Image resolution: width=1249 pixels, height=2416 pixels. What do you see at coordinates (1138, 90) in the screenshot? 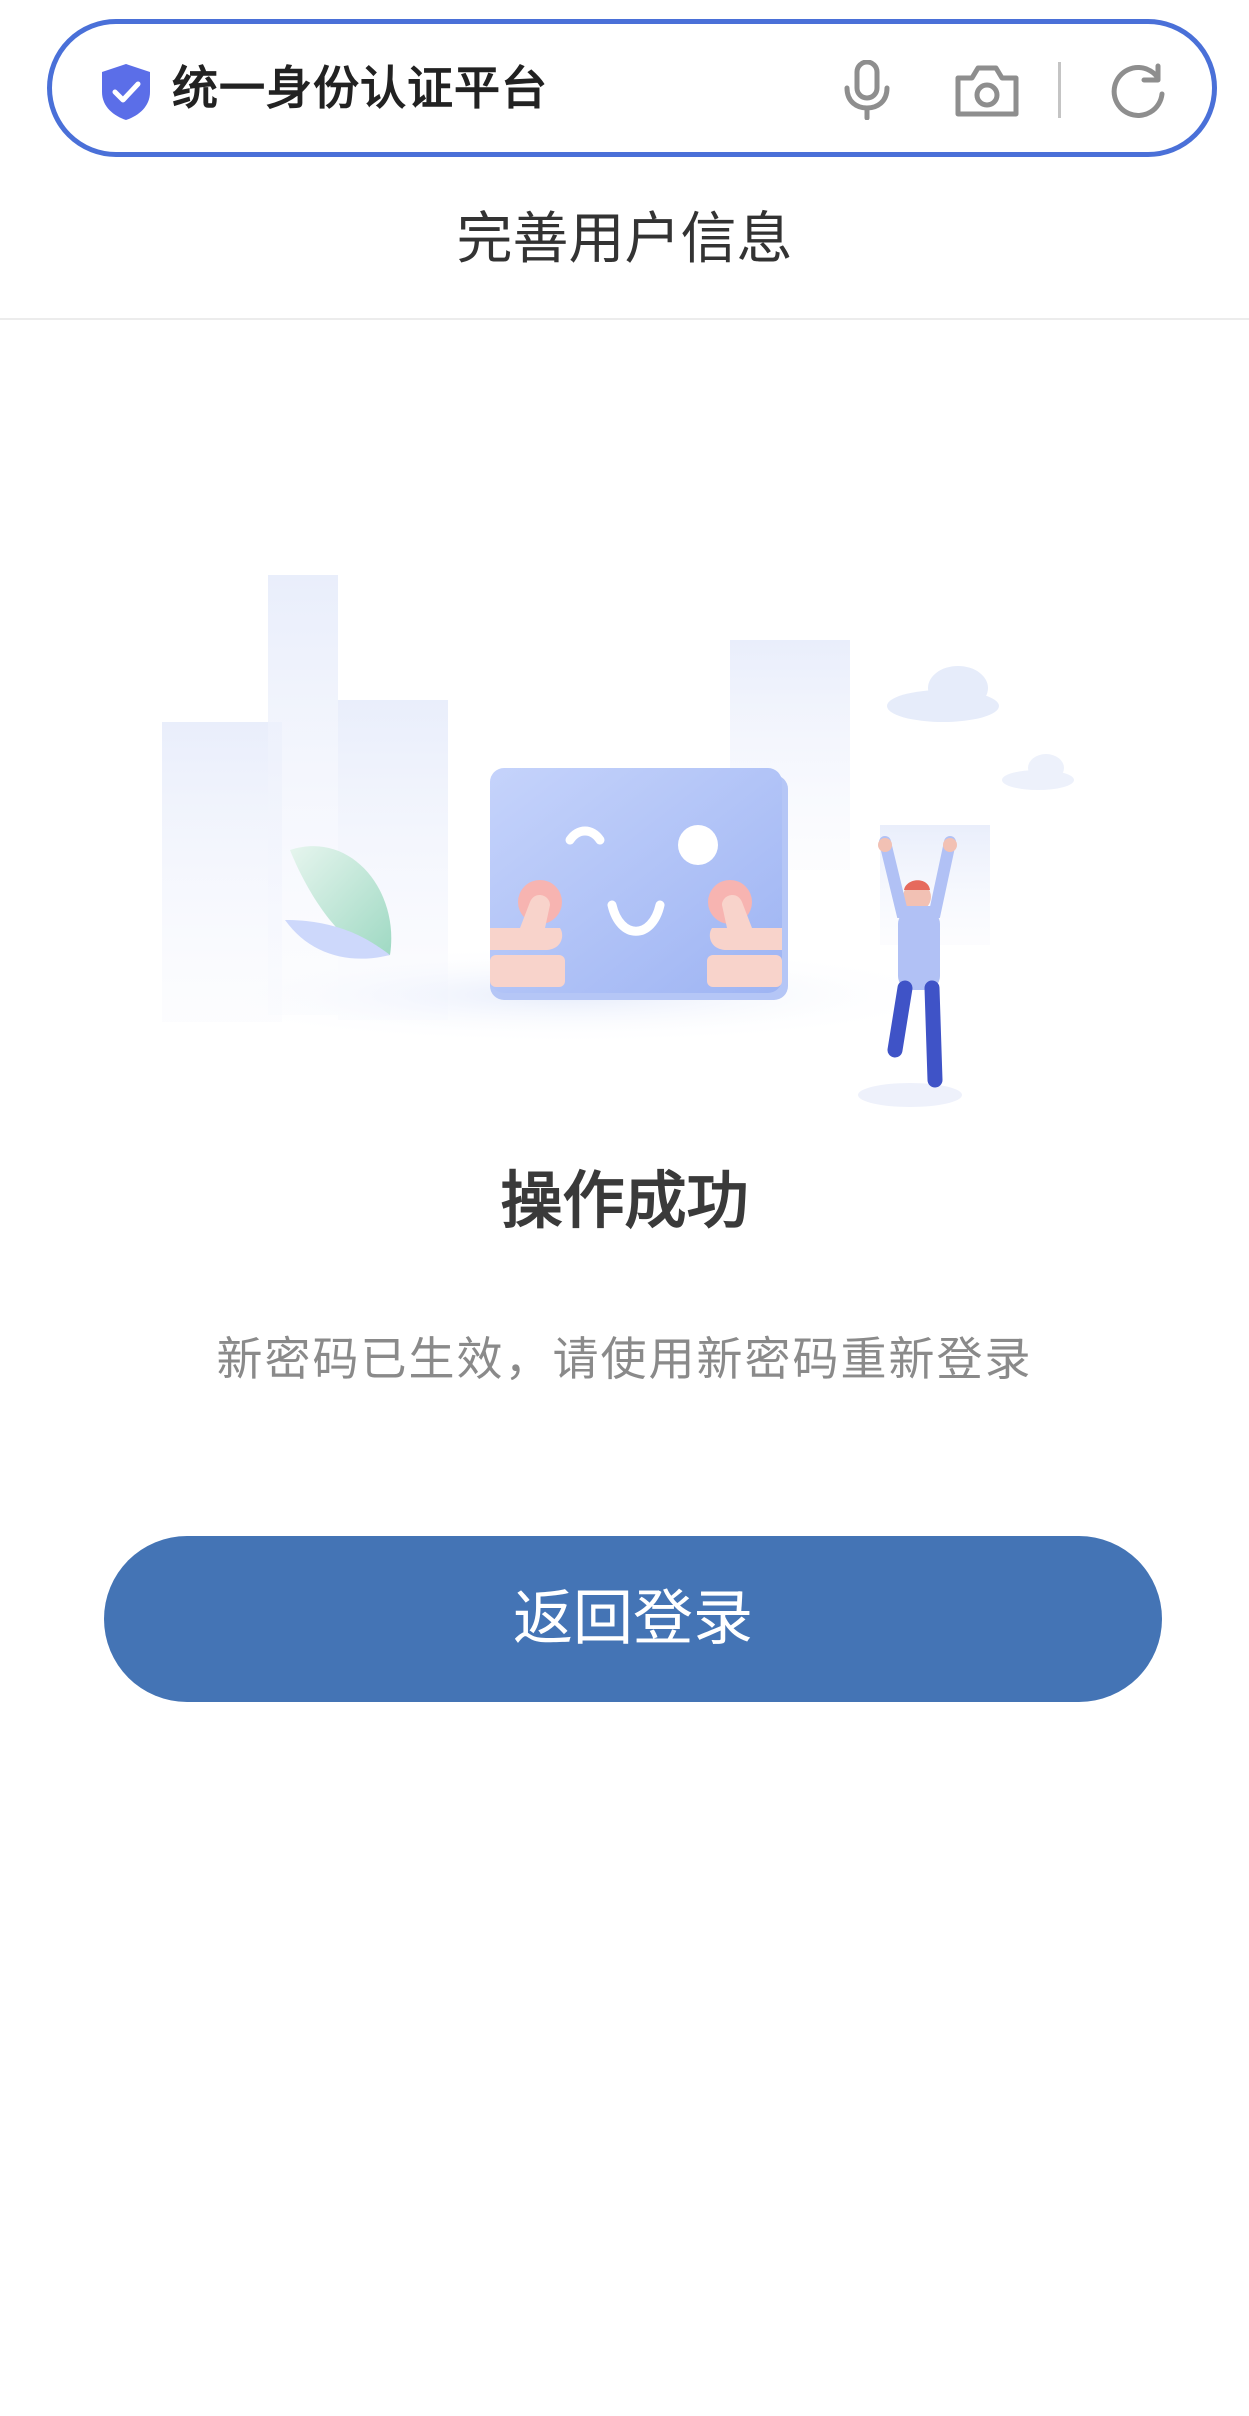
I see `refresh-icon` at bounding box center [1138, 90].